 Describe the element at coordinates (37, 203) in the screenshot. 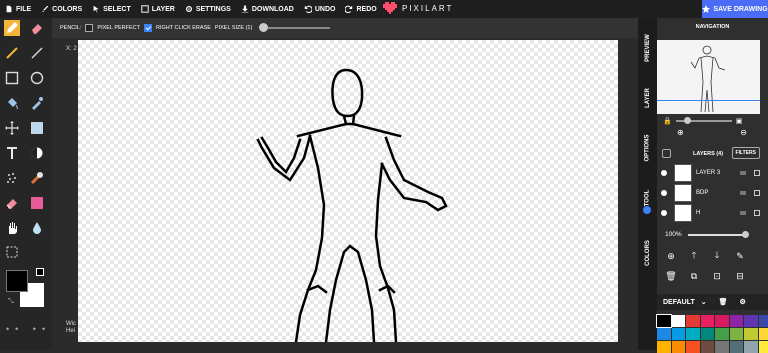

I see `gradient-tool` at that location.